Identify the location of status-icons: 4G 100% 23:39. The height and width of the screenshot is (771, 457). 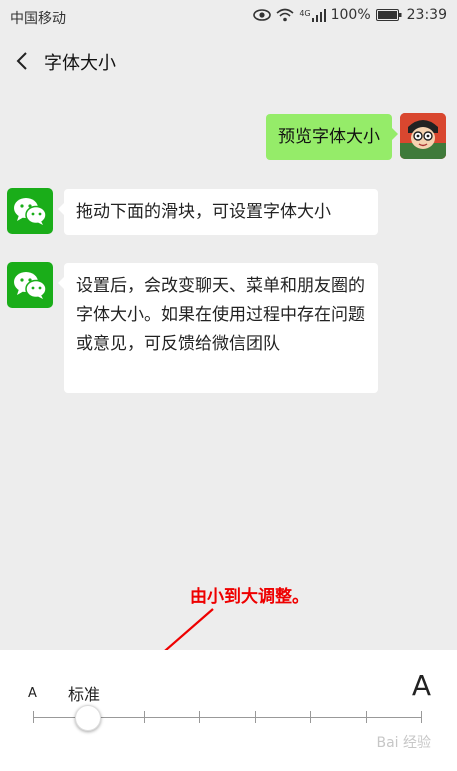
(350, 15).